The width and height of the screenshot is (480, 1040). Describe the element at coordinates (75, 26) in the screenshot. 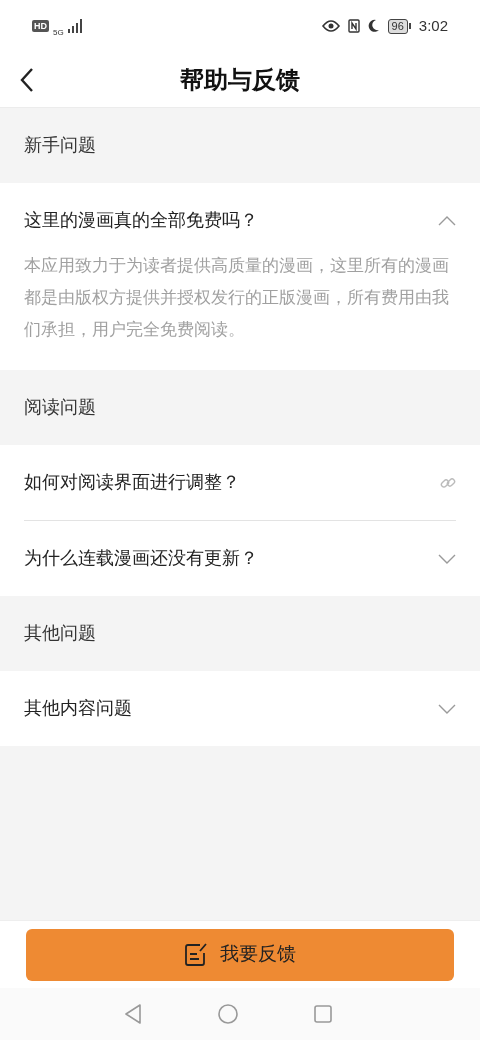

I see `signal-icon` at that location.